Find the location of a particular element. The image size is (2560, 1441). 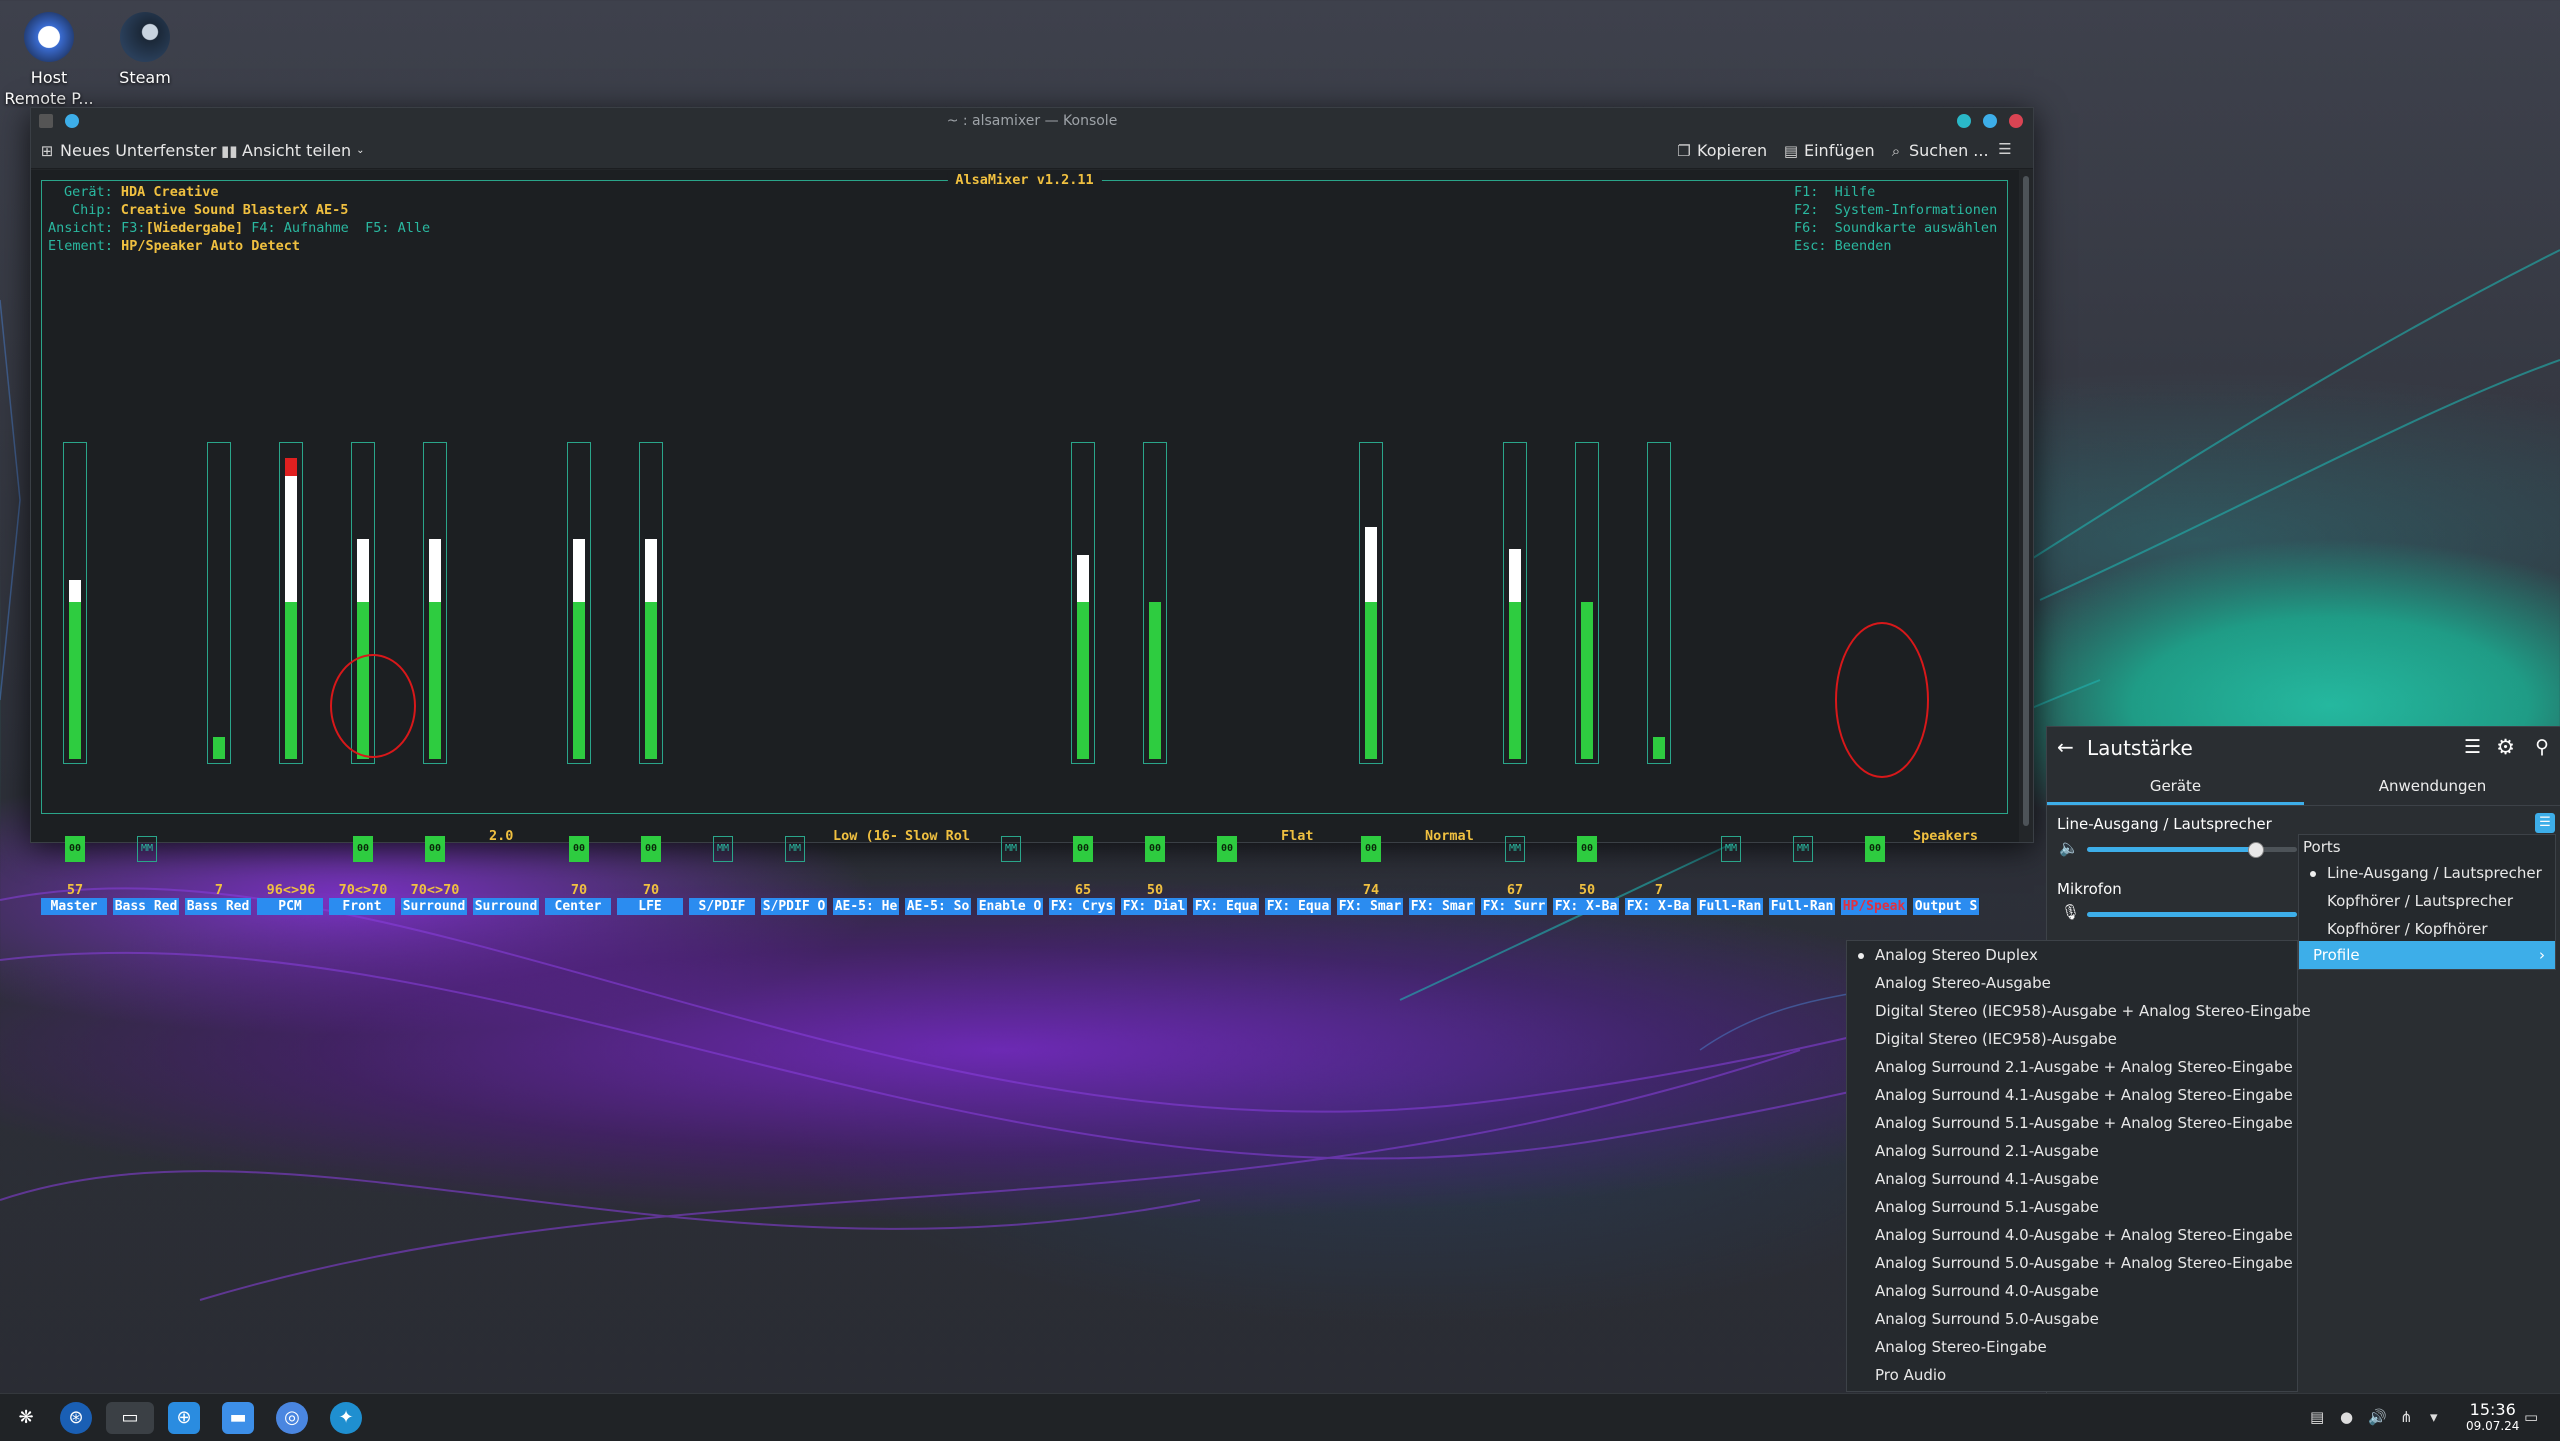

channel-label: Master is located at coordinates (74, 906).